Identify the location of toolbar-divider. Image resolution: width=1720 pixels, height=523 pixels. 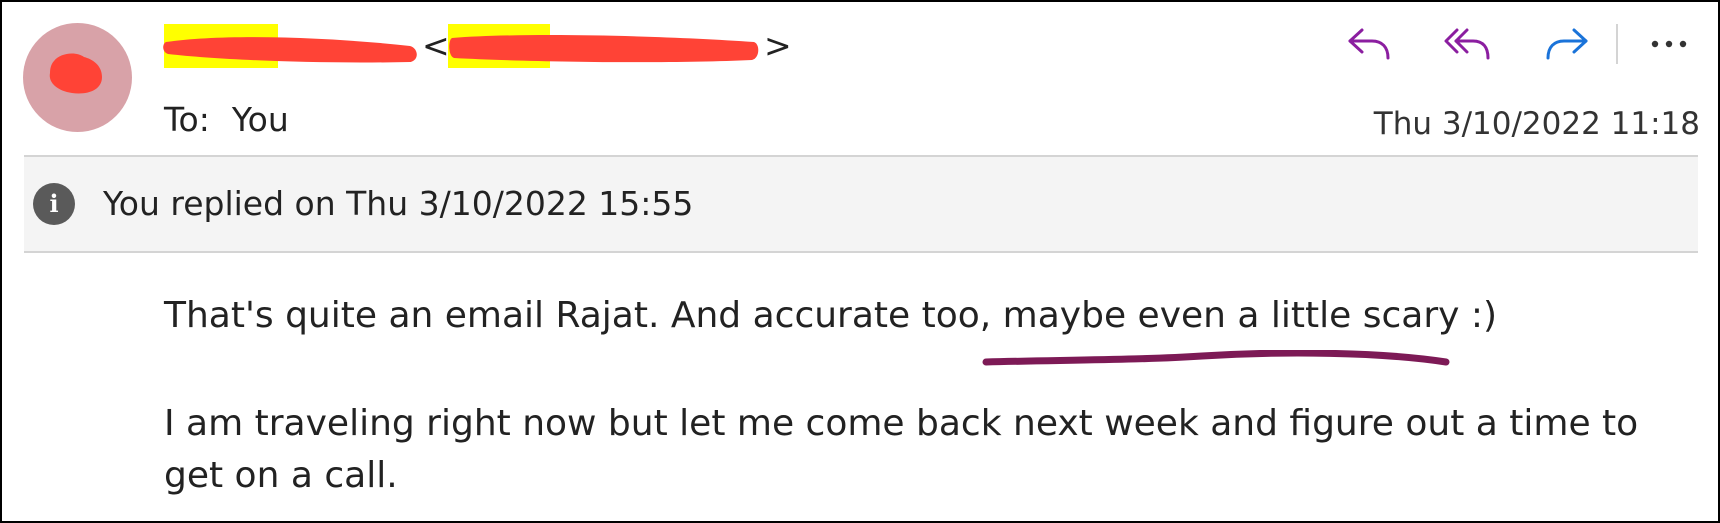
(1617, 44).